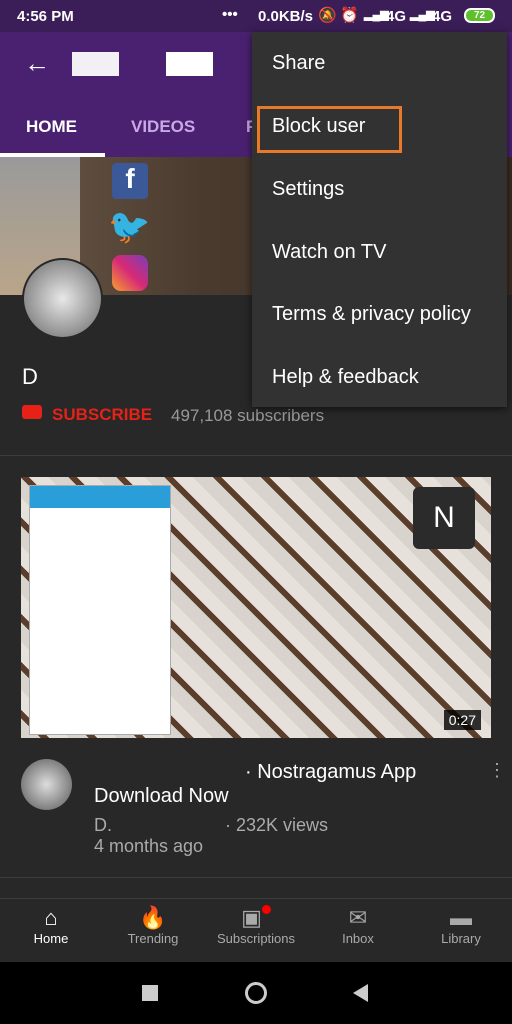  Describe the element at coordinates (444, 518) in the screenshot. I see `nostragamus-logo: N` at that location.